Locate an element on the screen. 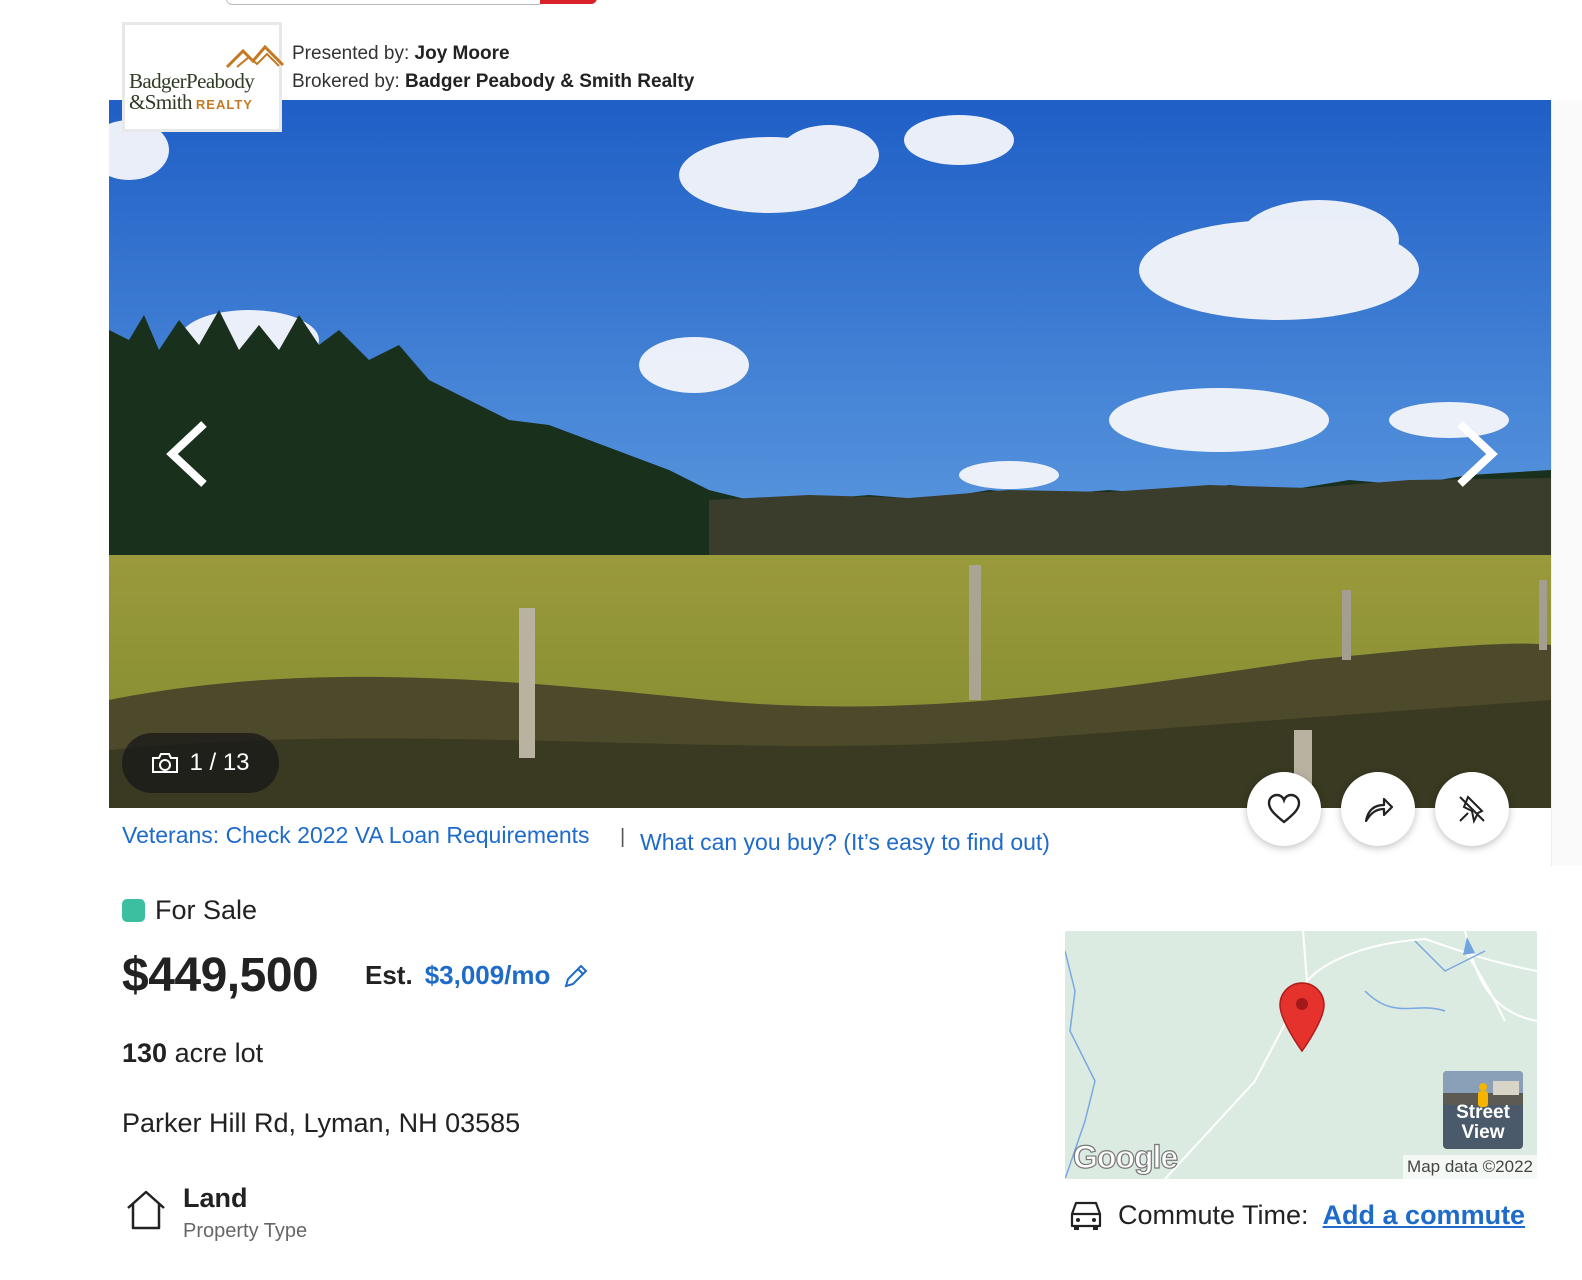 The image size is (1582, 1280). location-map: Street View Google Map data ©2022 is located at coordinates (1301, 1055).